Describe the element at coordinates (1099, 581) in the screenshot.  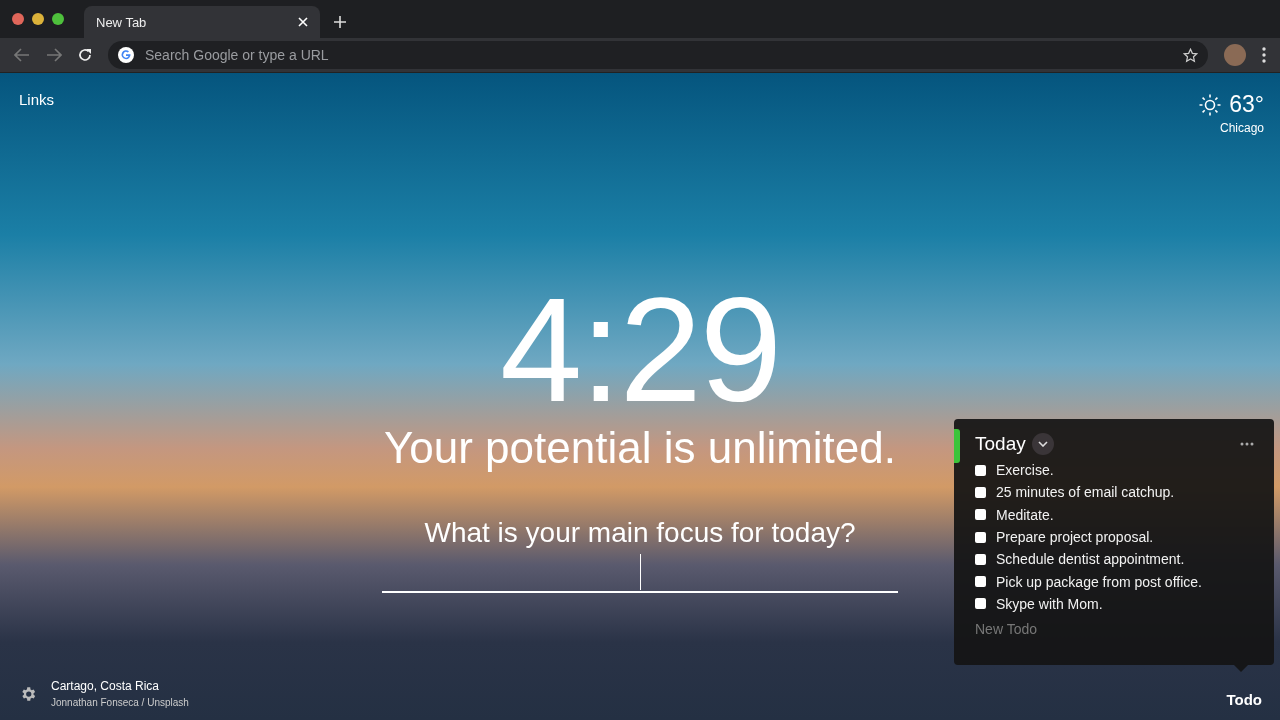
I see `todo-item: Pick up package from post office.` at that location.